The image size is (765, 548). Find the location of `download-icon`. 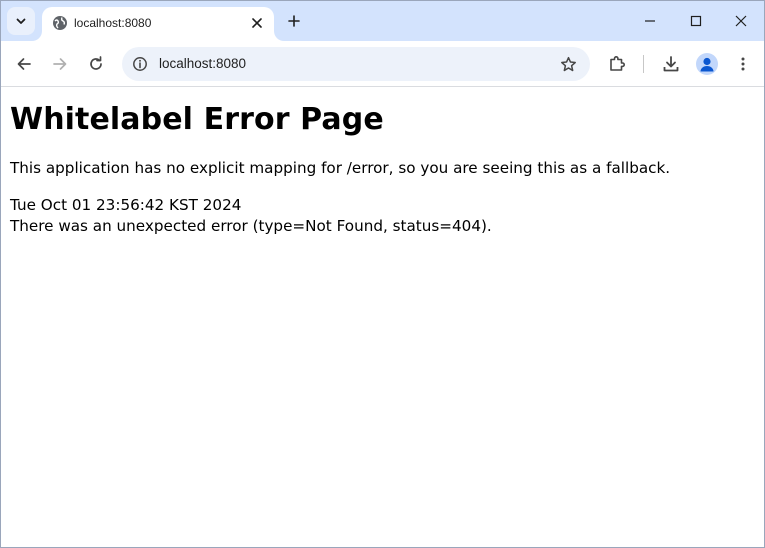

download-icon is located at coordinates (671, 64).